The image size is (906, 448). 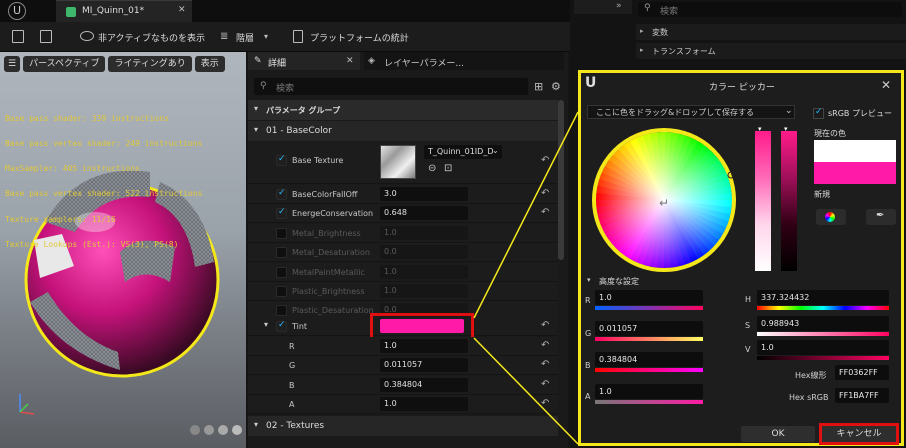 What do you see at coordinates (642, 50) in the screenshot?
I see `chevron-right-icon: ▸` at bounding box center [642, 50].